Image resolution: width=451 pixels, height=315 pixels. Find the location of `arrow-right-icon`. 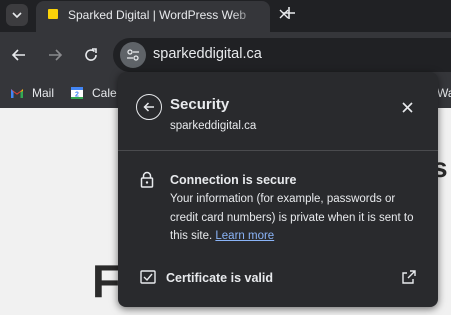

arrow-right-icon is located at coordinates (56, 55).